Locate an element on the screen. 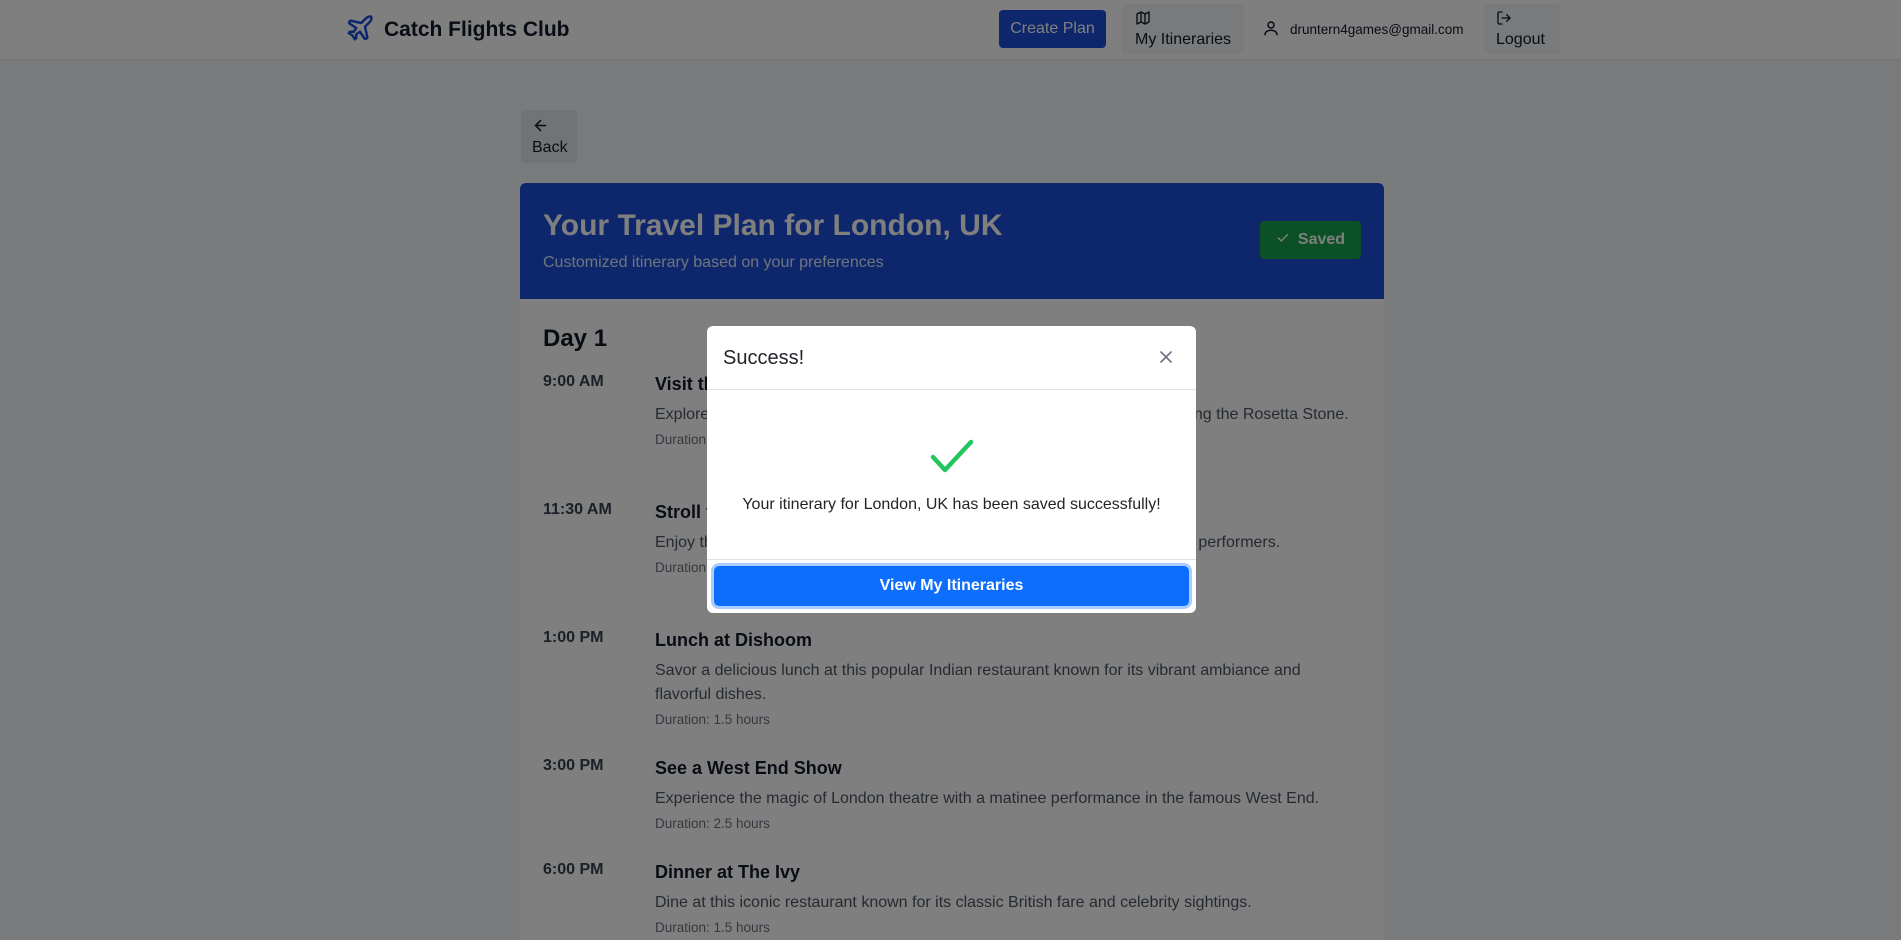 The height and width of the screenshot is (940, 1901). view-my-itineraries-button: View My Itineraries is located at coordinates (951, 586).